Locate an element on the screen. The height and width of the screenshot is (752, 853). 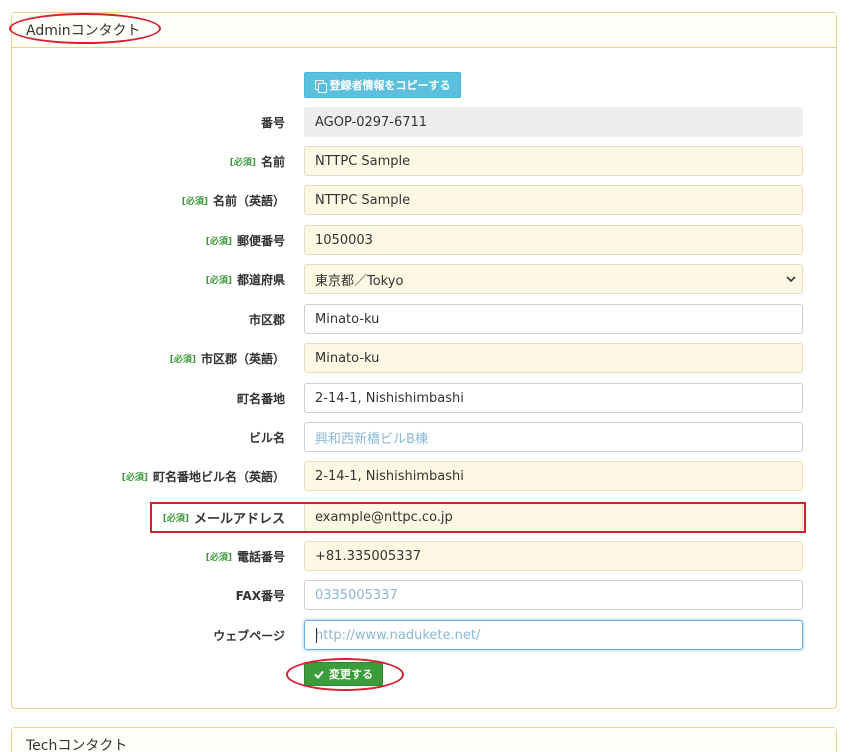
row-email: [必須] メールアドレス example@nttpc.co.jp is located at coordinates (426, 517).